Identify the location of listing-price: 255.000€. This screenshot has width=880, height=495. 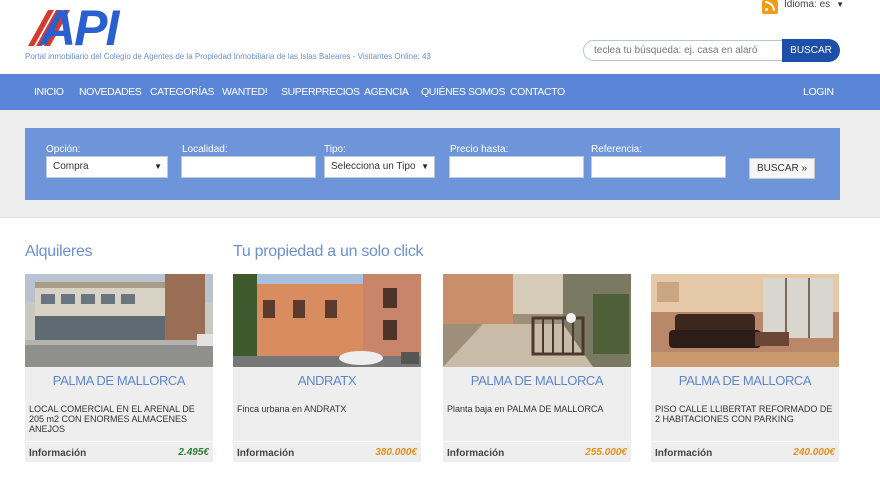
(606, 452).